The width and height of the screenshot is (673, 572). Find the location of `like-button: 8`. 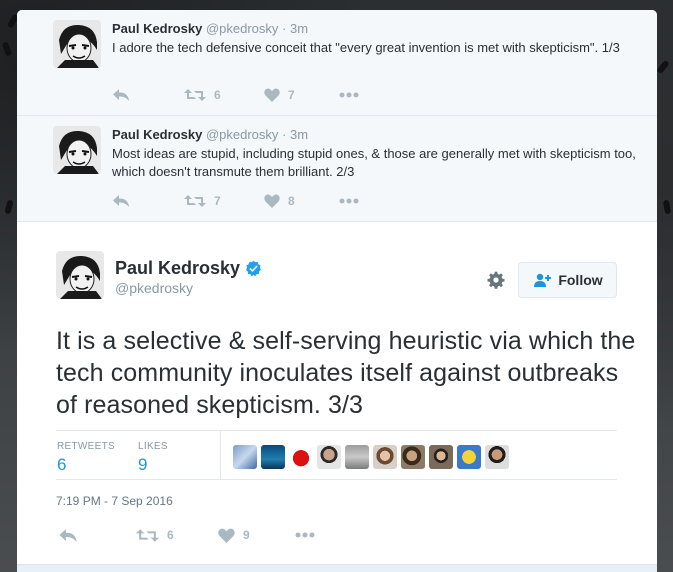

like-button: 8 is located at coordinates (301, 201).